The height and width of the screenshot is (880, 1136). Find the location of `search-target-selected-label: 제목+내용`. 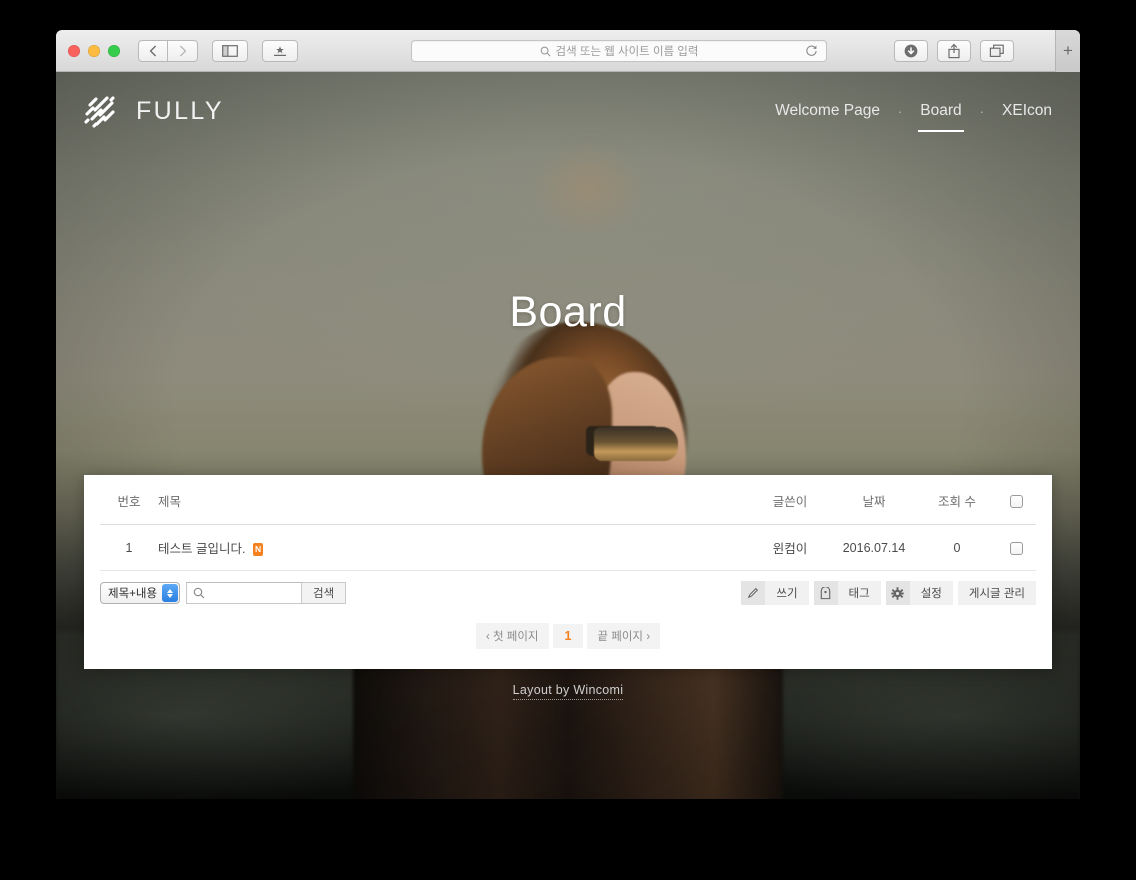

search-target-selected-label: 제목+내용 is located at coordinates (133, 594).